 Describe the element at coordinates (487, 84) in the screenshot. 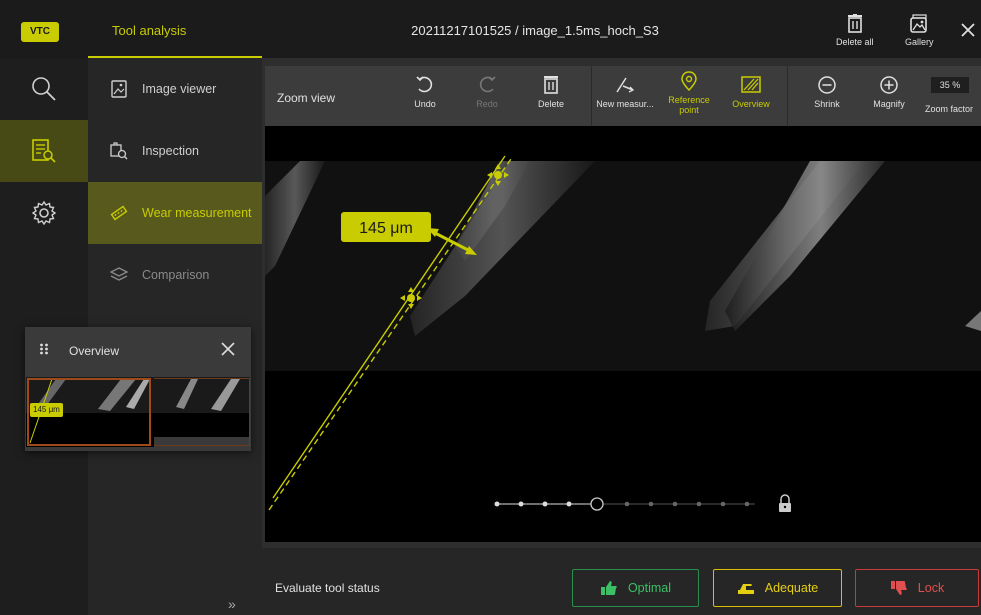

I see `redo-icon` at that location.